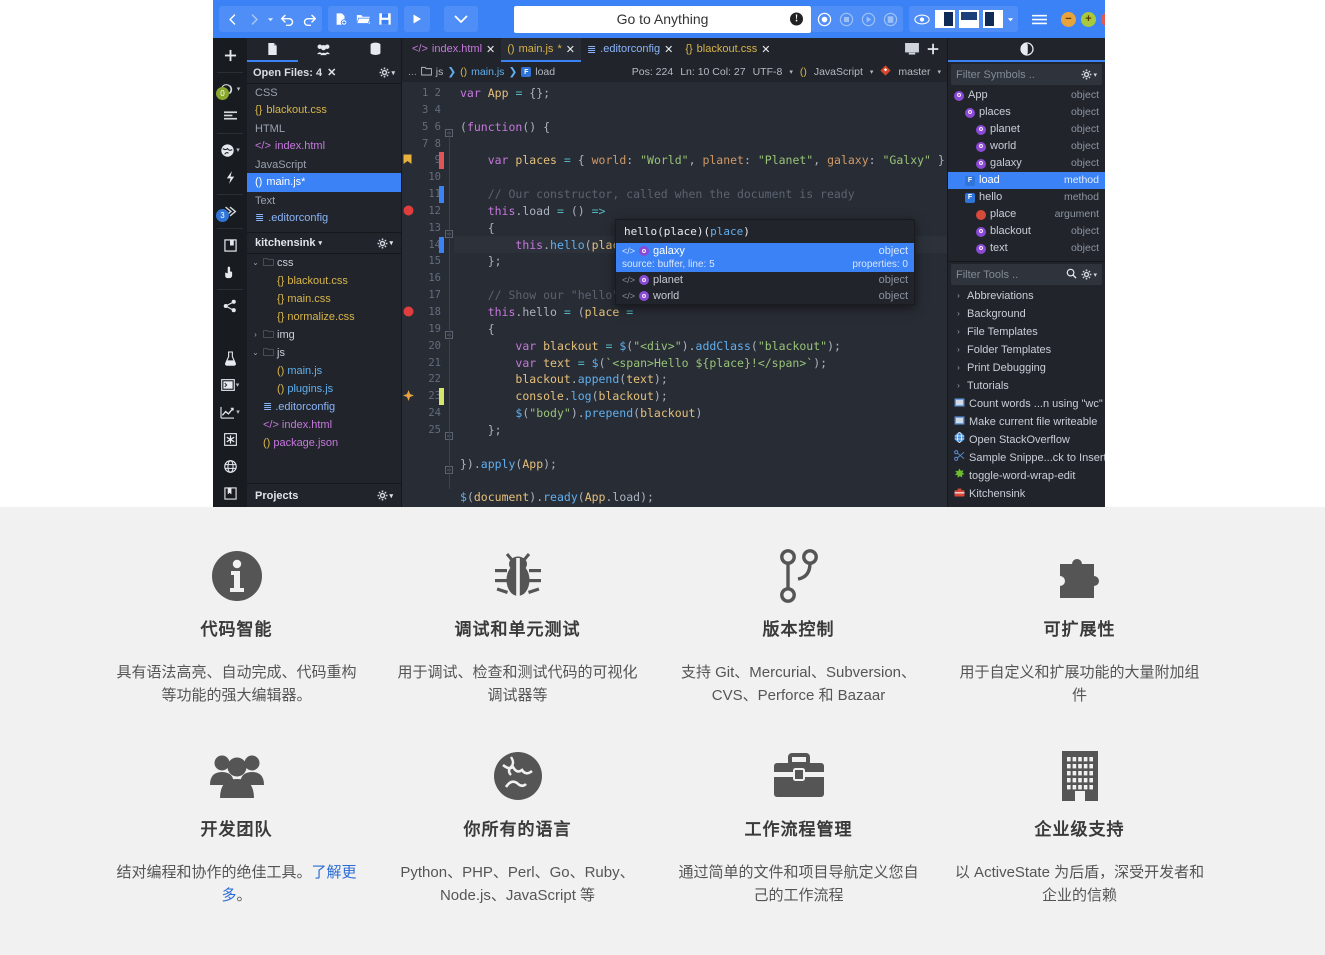 The width and height of the screenshot is (1325, 955). I want to click on autocomplete-item: </> o planet object, so click(765, 280).